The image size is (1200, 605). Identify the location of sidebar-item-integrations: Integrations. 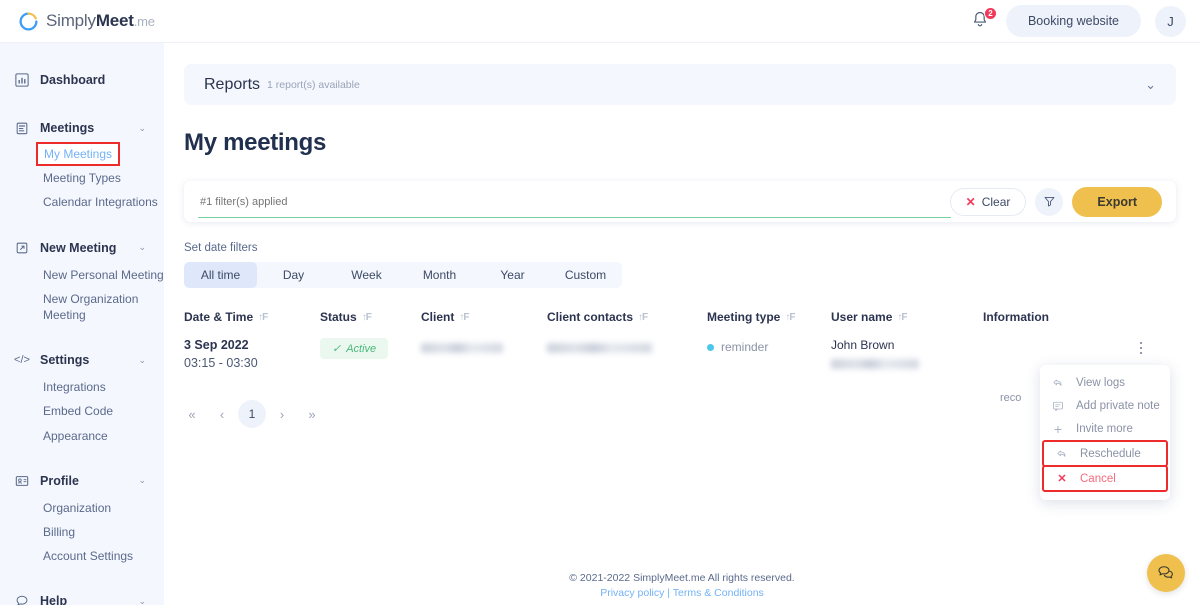
(103, 387).